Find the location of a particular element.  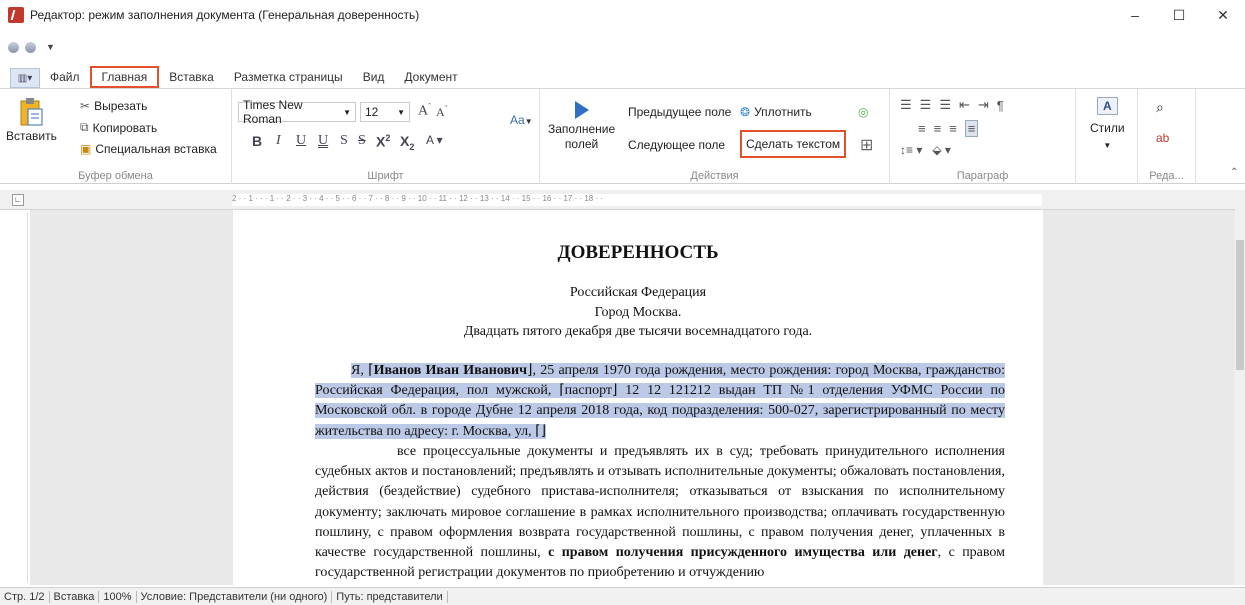

collapse-ribbon-icon: ⌃ is located at coordinates (1234, 172).